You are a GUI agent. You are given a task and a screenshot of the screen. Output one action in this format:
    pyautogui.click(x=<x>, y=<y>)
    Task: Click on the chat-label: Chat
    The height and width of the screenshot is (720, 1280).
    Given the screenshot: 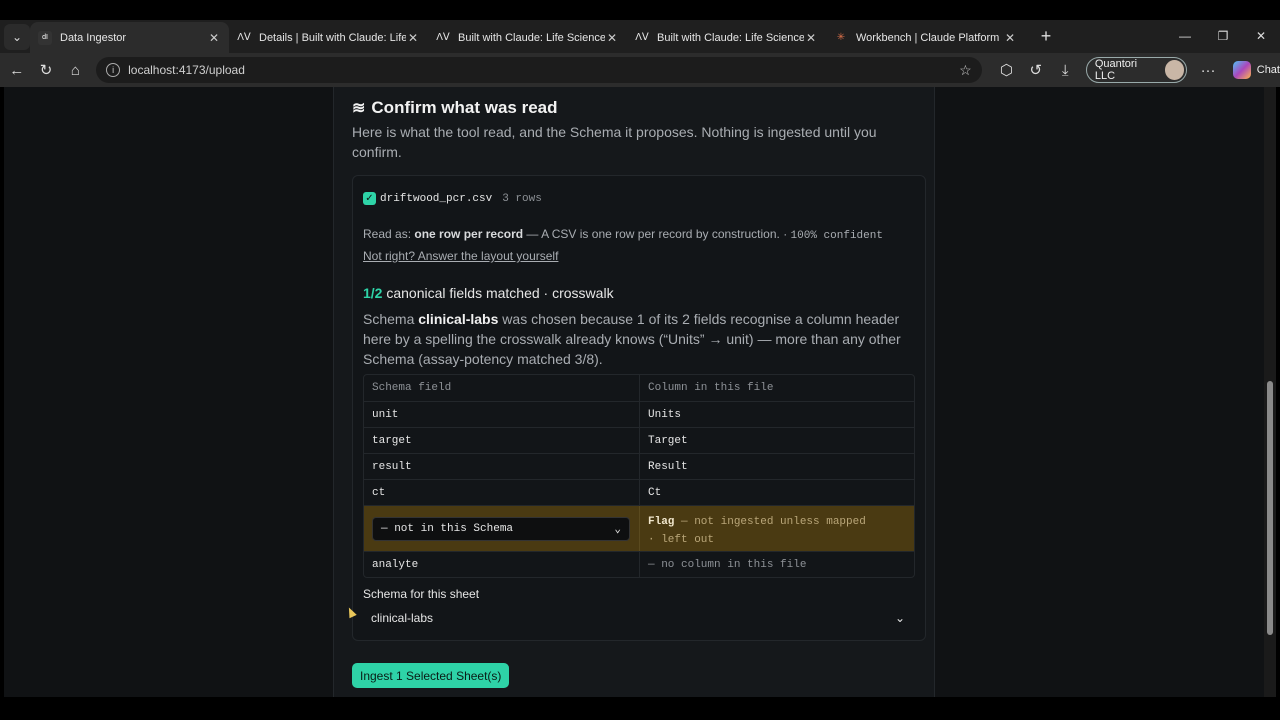 What is the action you would take?
    pyautogui.click(x=1268, y=70)
    